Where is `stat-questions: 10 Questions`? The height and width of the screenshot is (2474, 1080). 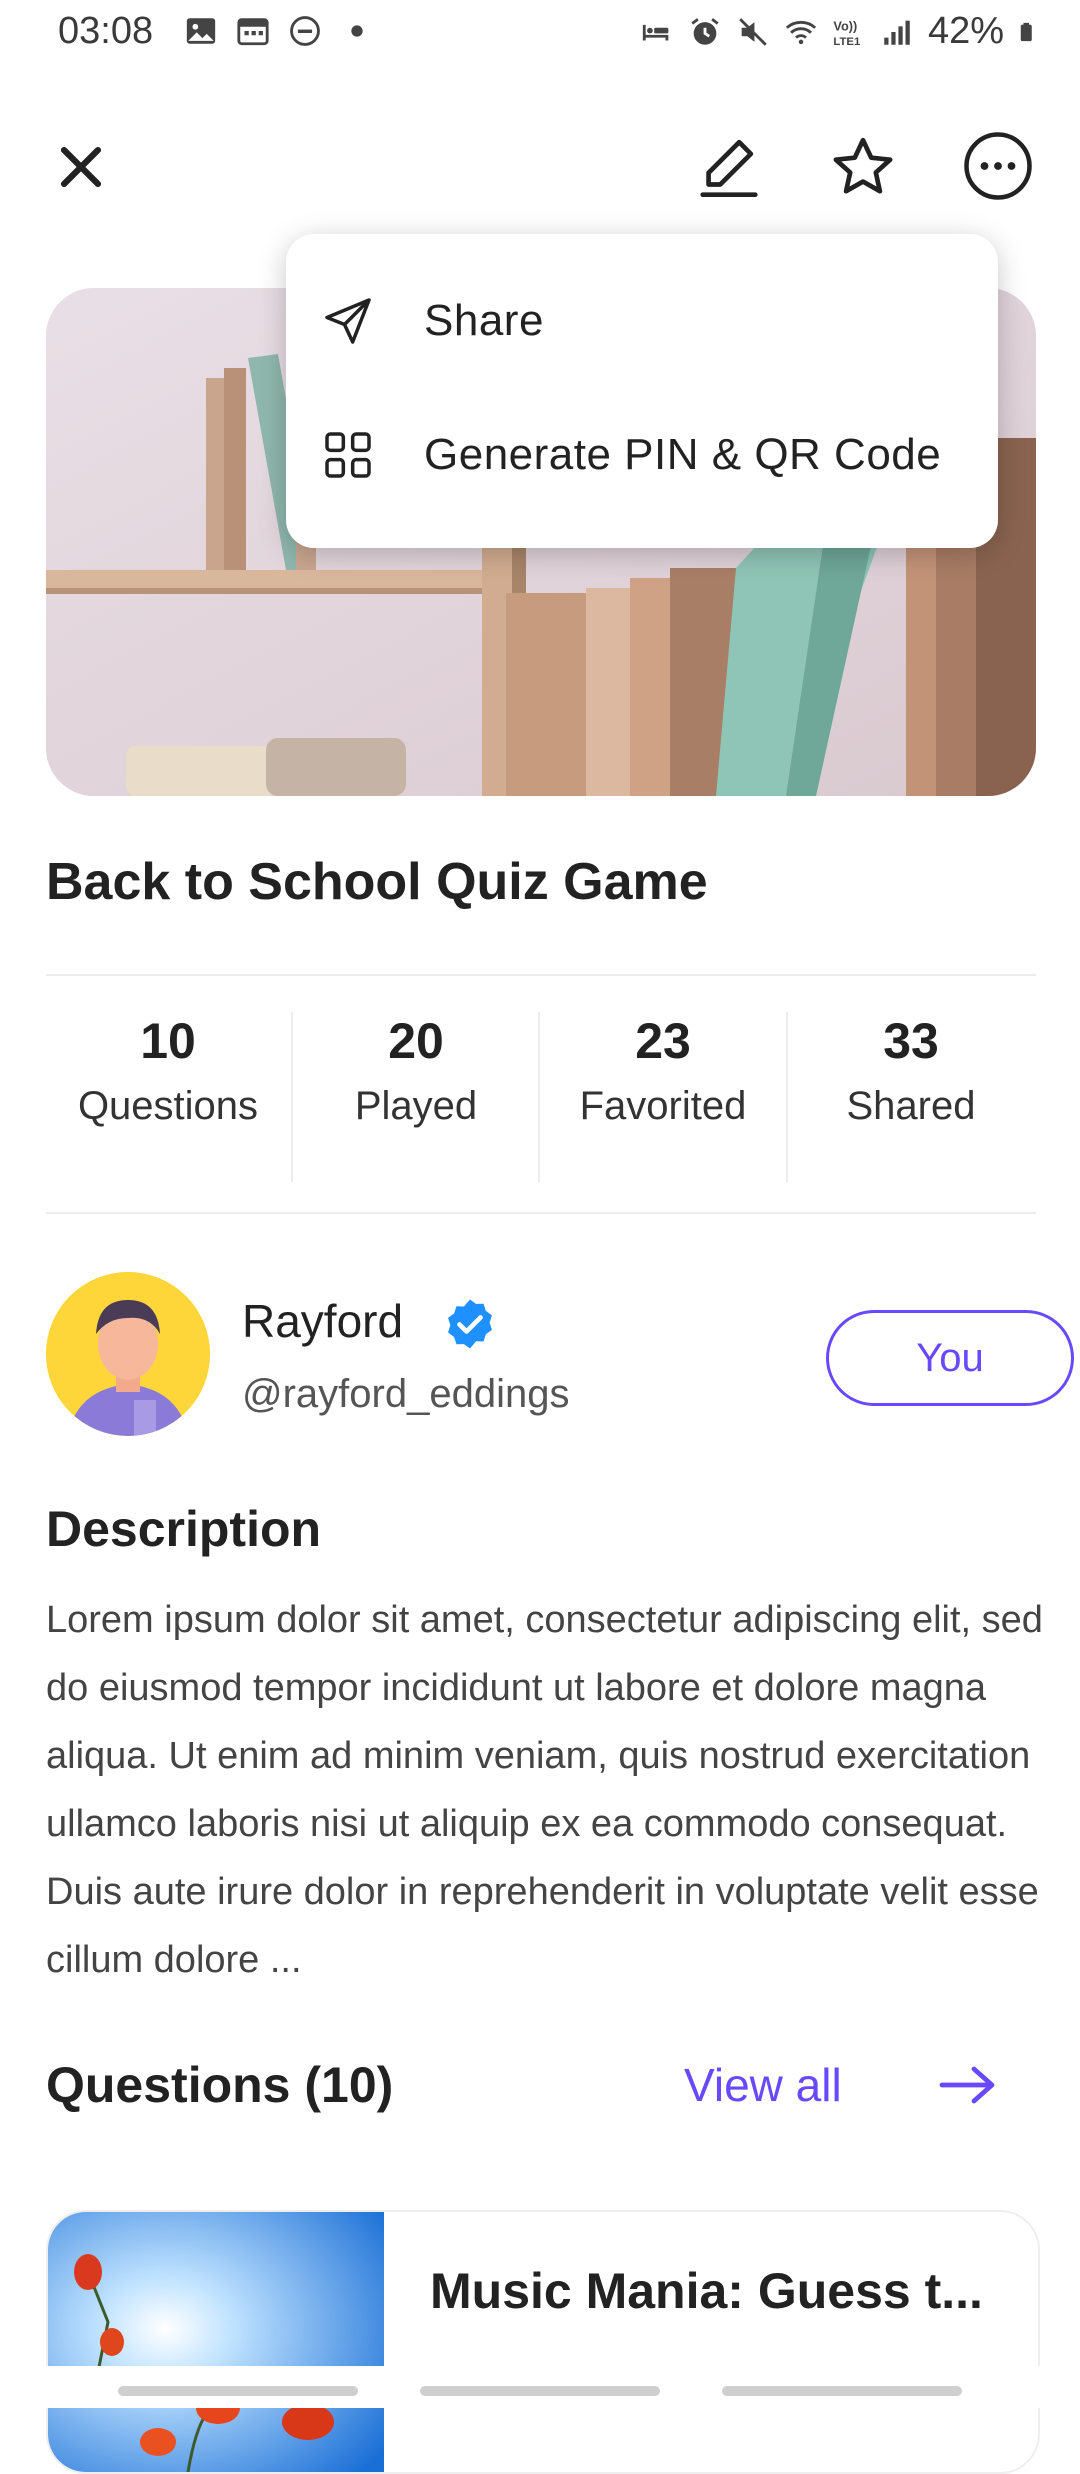
stat-questions: 10 Questions is located at coordinates (168, 1070).